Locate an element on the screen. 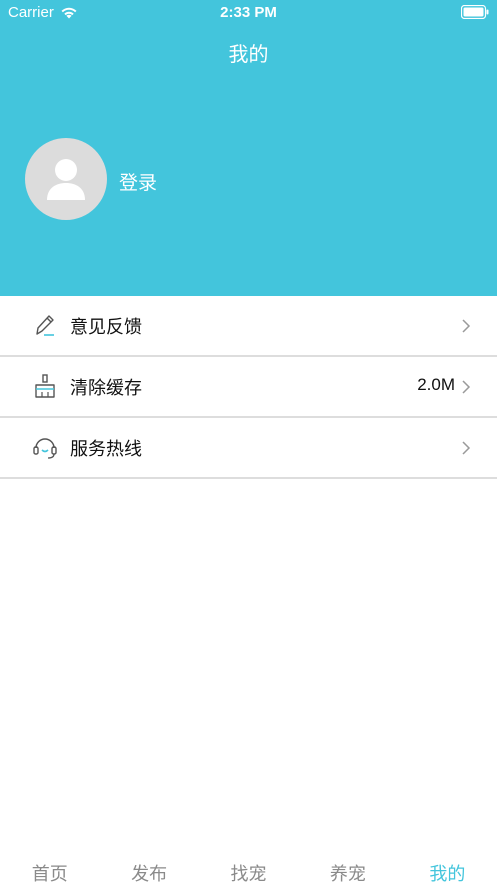  status-bar: Carrier 2:33 PM is located at coordinates (248, 13).